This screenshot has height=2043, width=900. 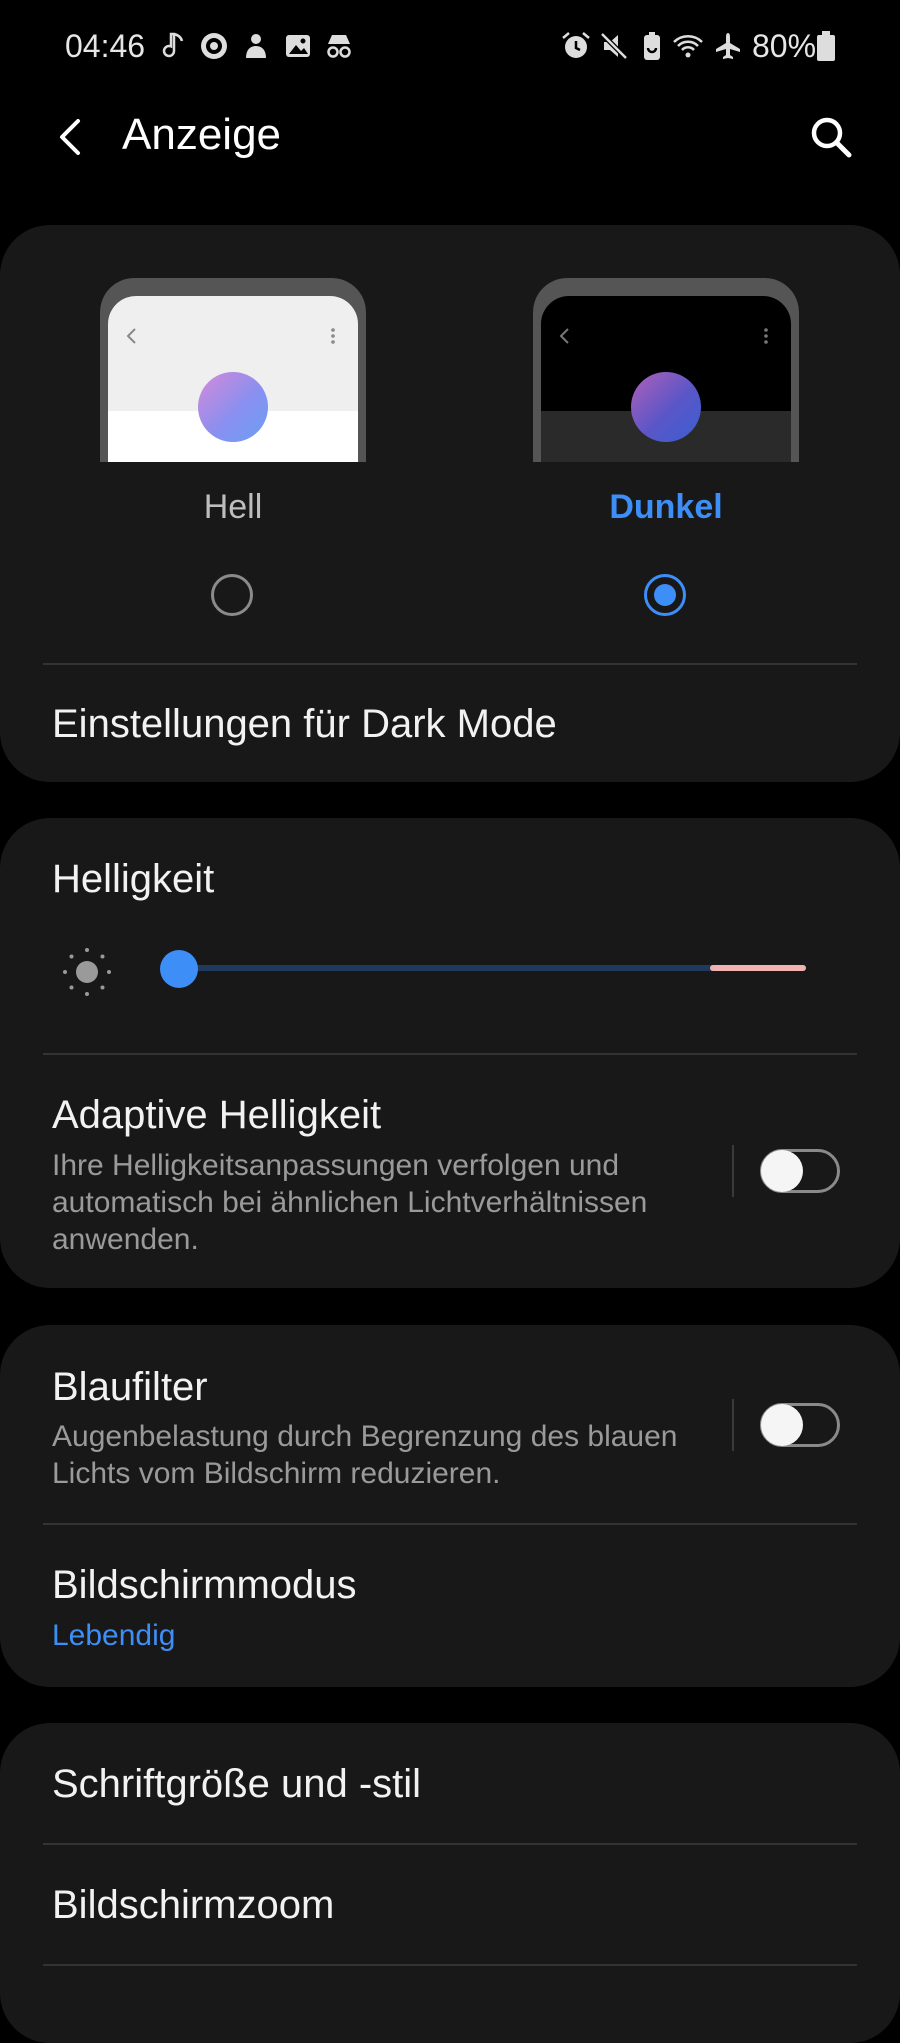 What do you see at coordinates (256, 46) in the screenshot?
I see `bell-person-icon` at bounding box center [256, 46].